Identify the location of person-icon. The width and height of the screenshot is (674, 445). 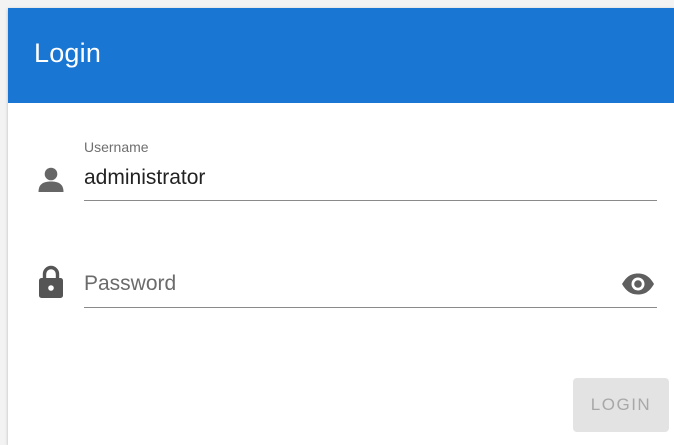
(51, 179).